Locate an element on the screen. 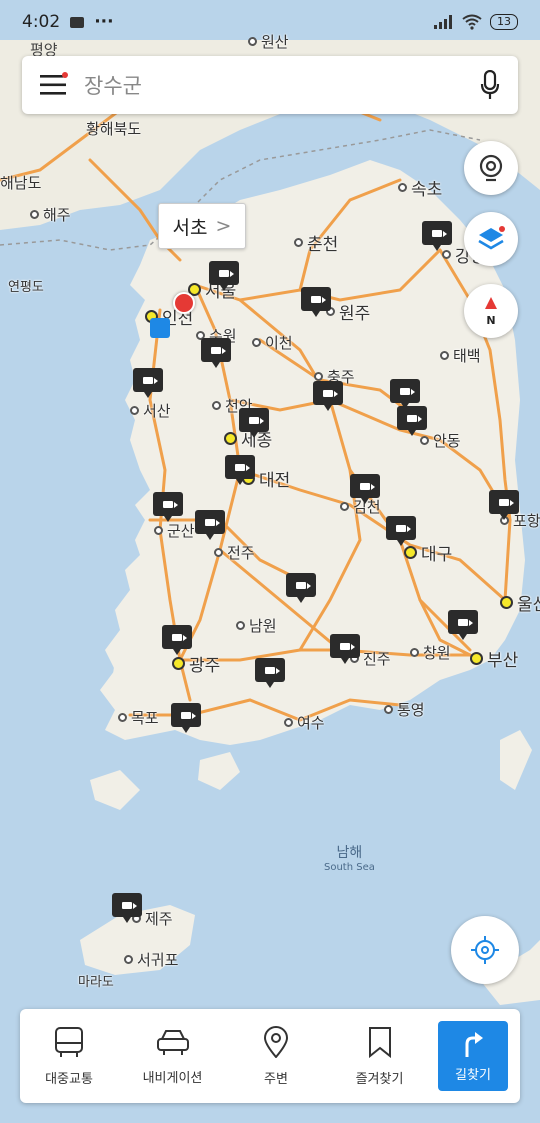  wifi-icon is located at coordinates (472, 22).